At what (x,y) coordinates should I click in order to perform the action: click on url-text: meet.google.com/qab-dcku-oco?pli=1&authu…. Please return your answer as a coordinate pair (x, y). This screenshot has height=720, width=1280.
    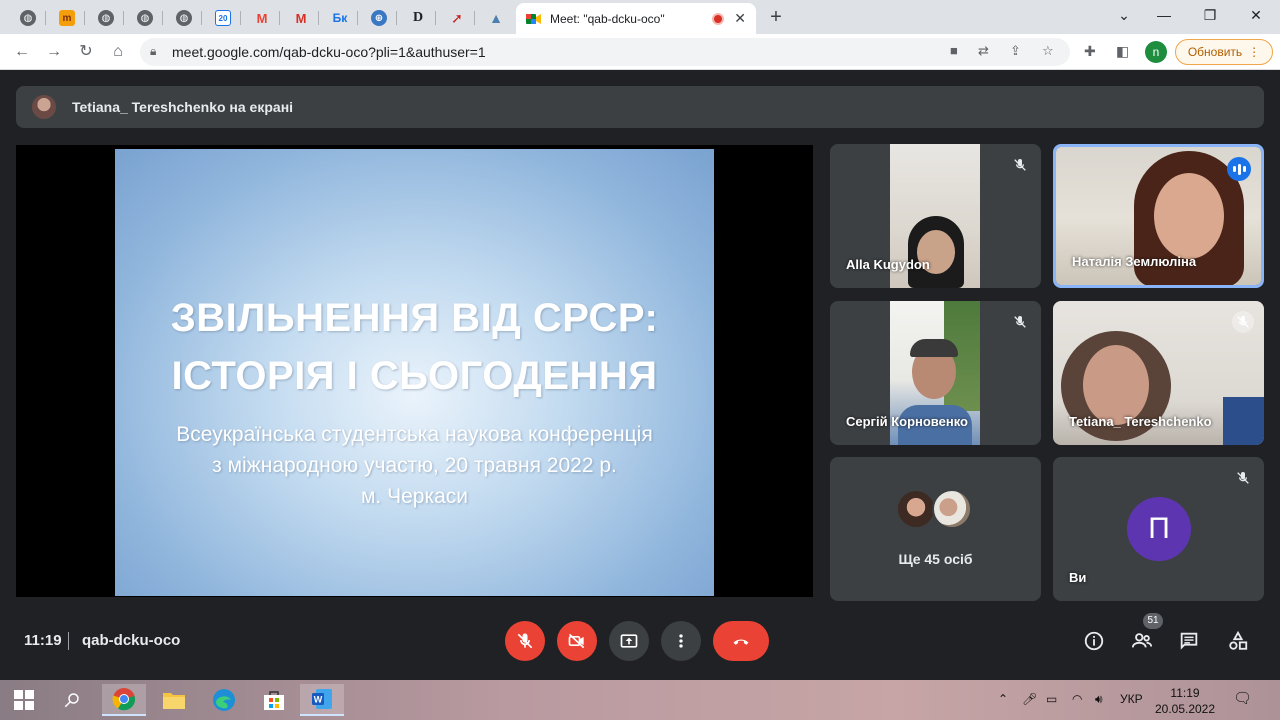
    Looking at the image, I should click on (329, 52).